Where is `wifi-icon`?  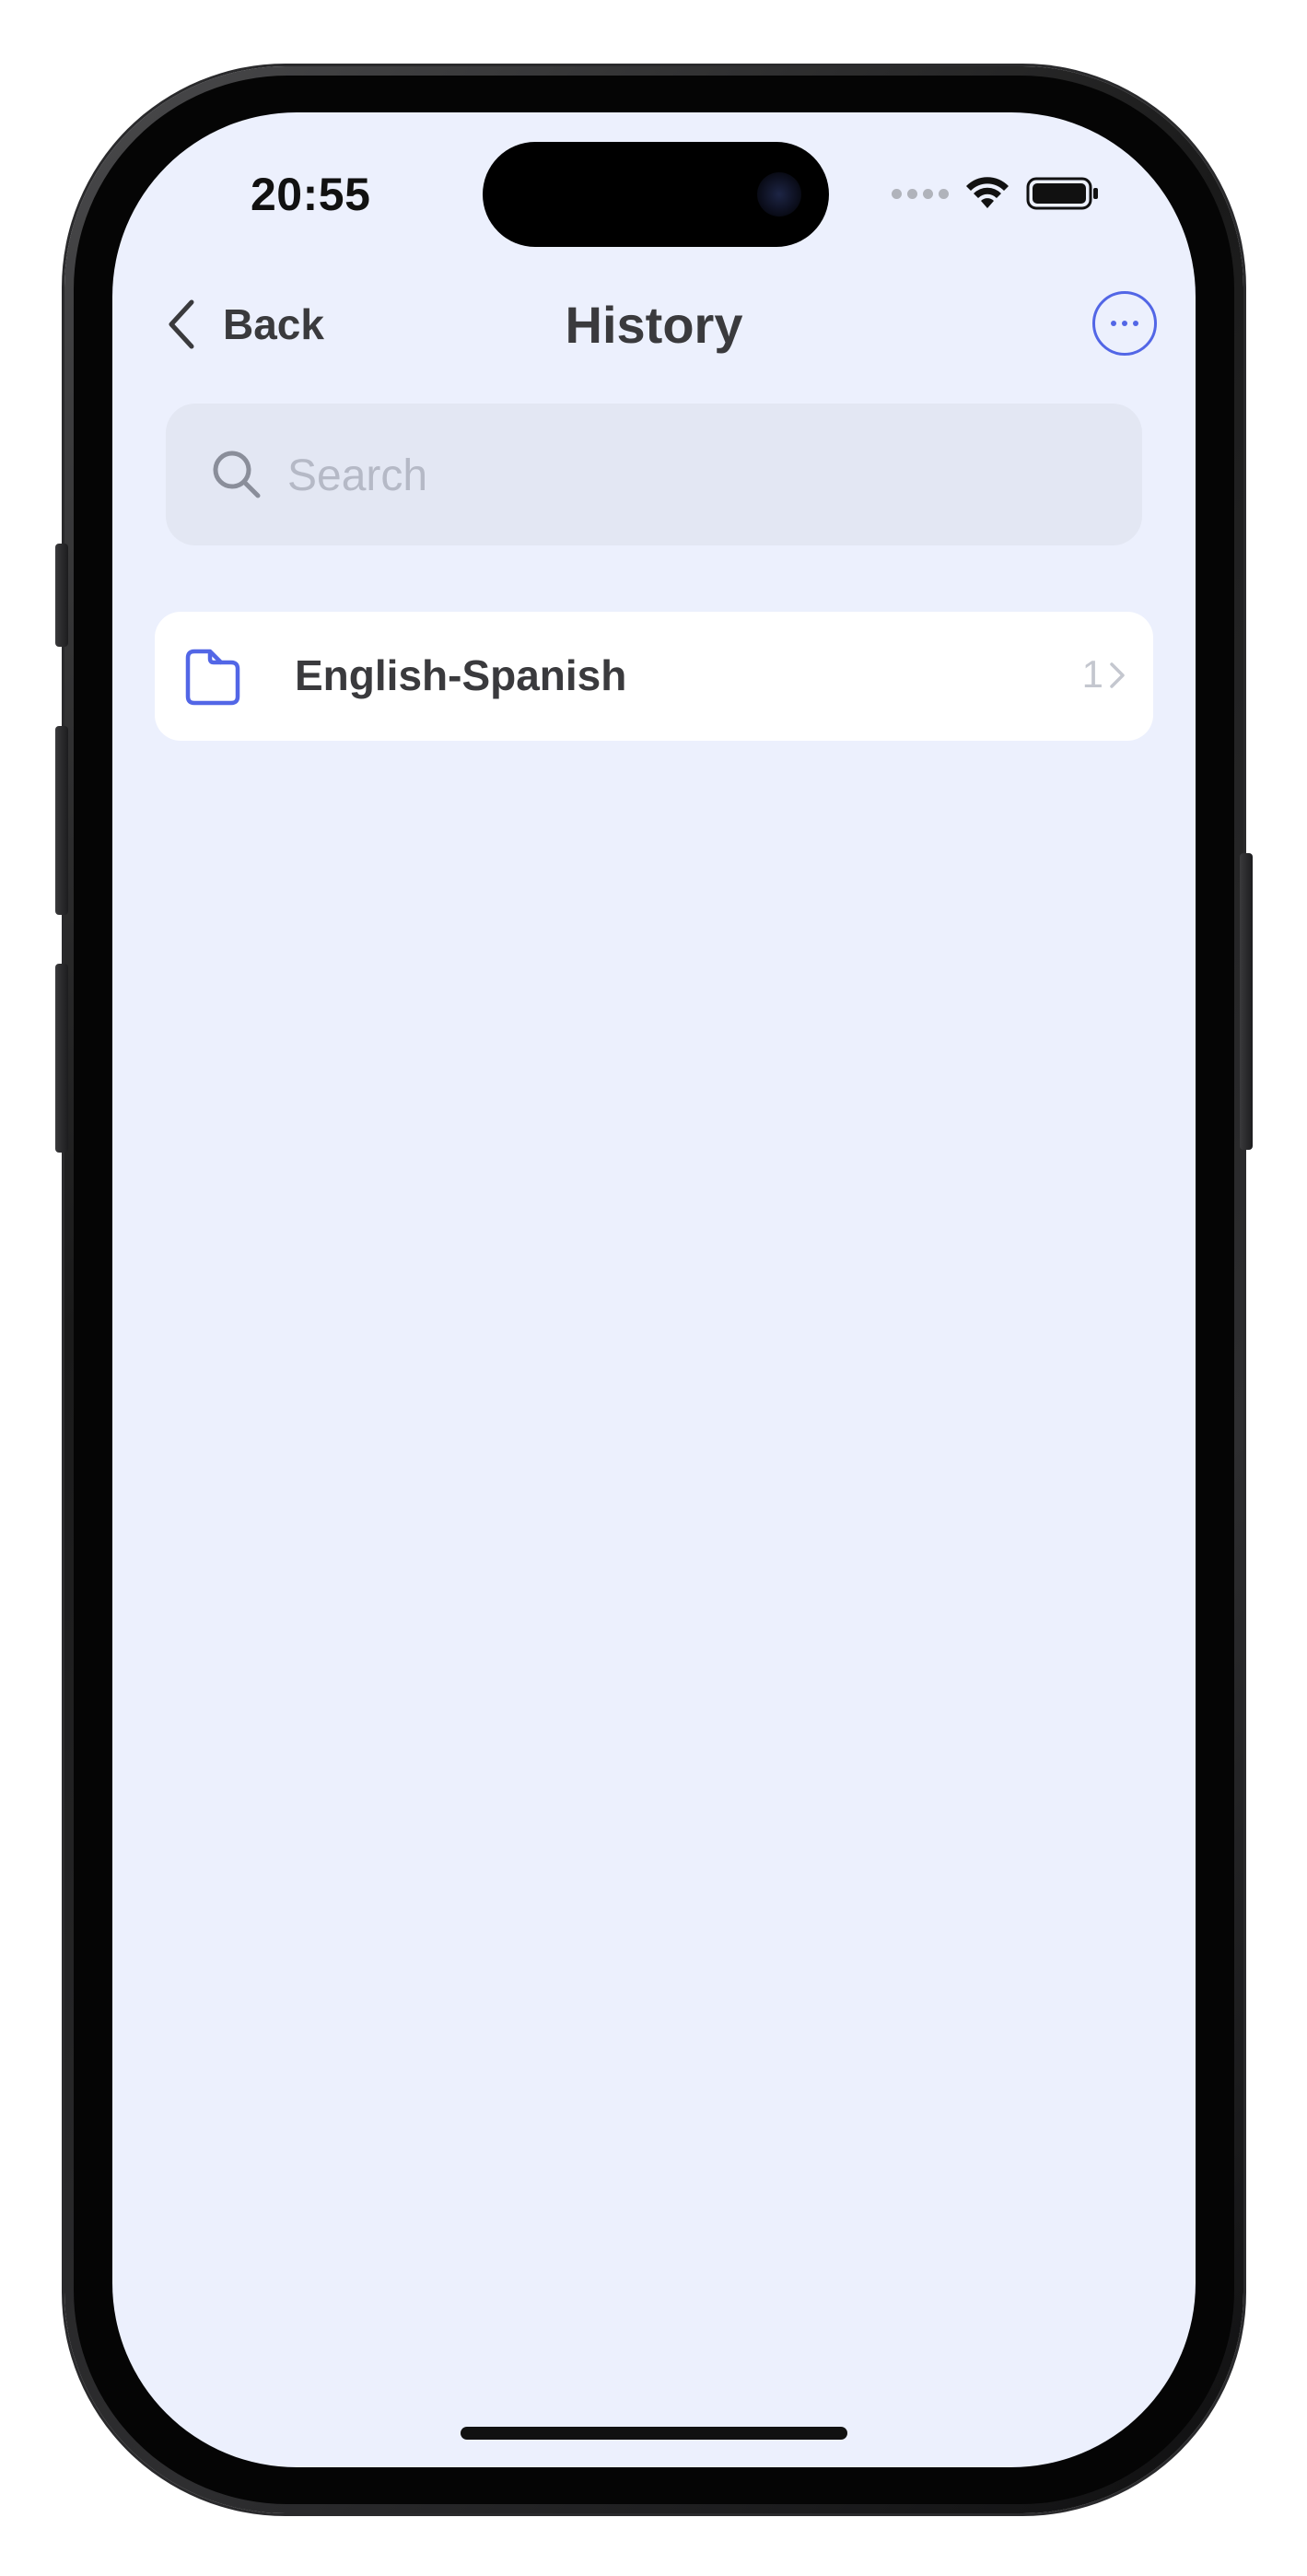 wifi-icon is located at coordinates (988, 192).